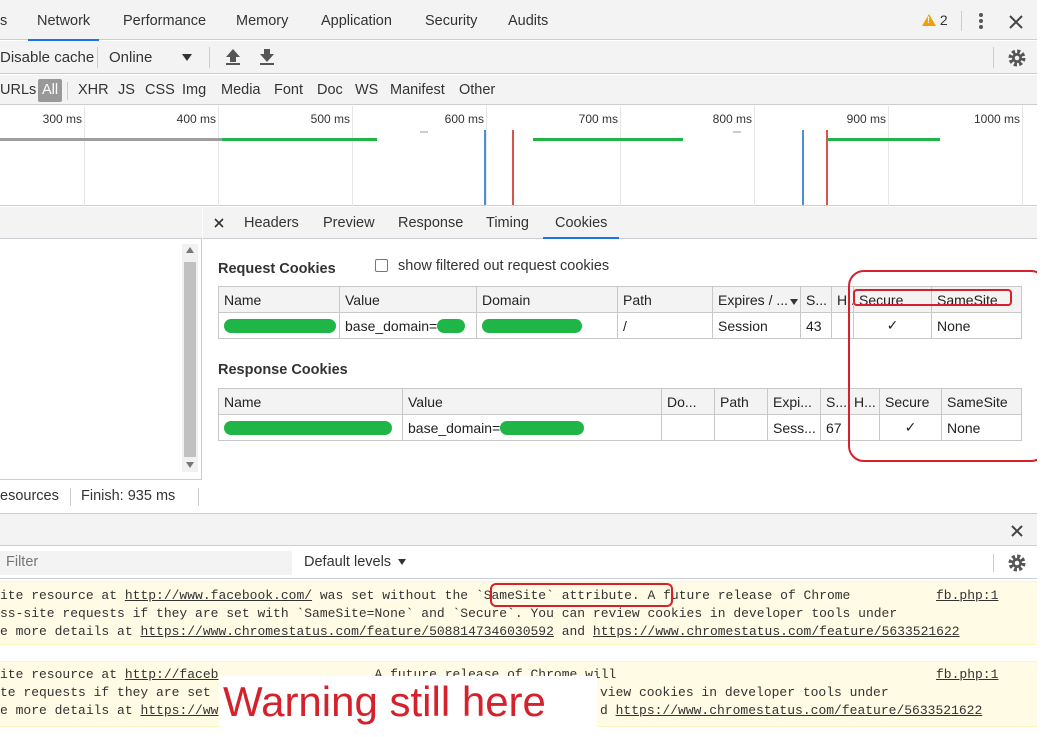  What do you see at coordinates (366, 90) in the screenshot?
I see `filter-ws: WS` at bounding box center [366, 90].